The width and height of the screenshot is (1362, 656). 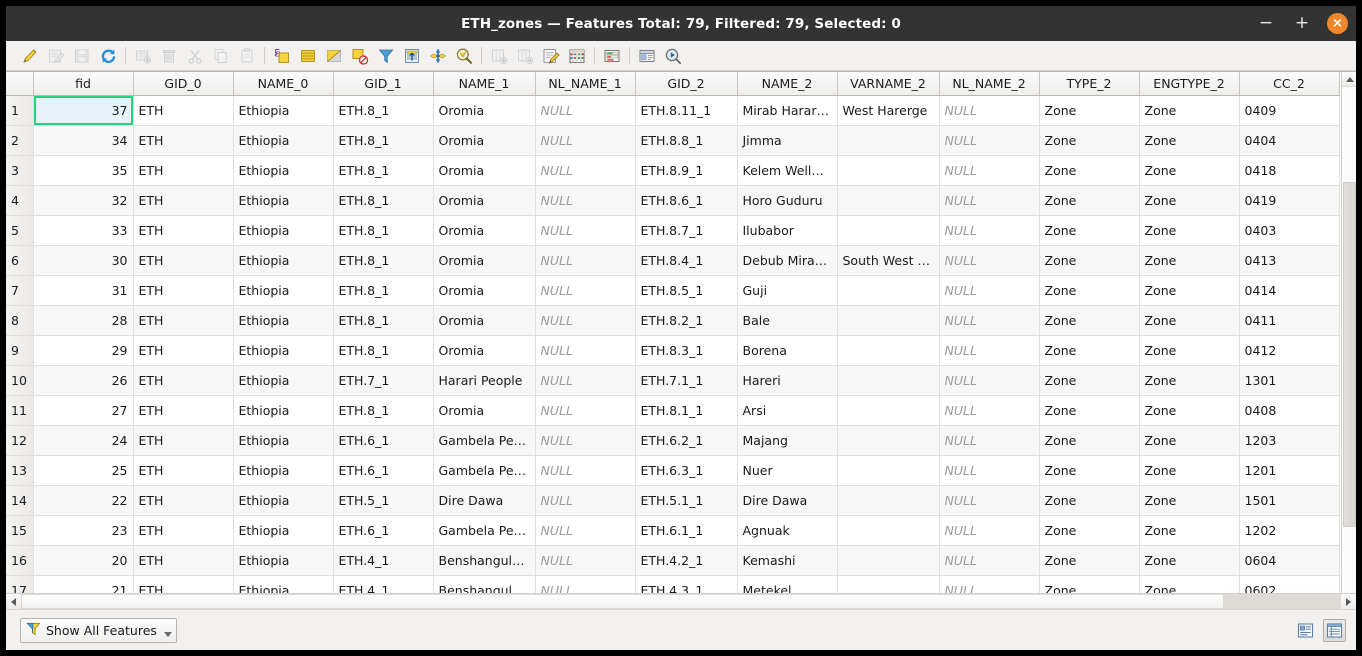 What do you see at coordinates (787, 530) in the screenshot?
I see `cell-name_2: Agnuak` at bounding box center [787, 530].